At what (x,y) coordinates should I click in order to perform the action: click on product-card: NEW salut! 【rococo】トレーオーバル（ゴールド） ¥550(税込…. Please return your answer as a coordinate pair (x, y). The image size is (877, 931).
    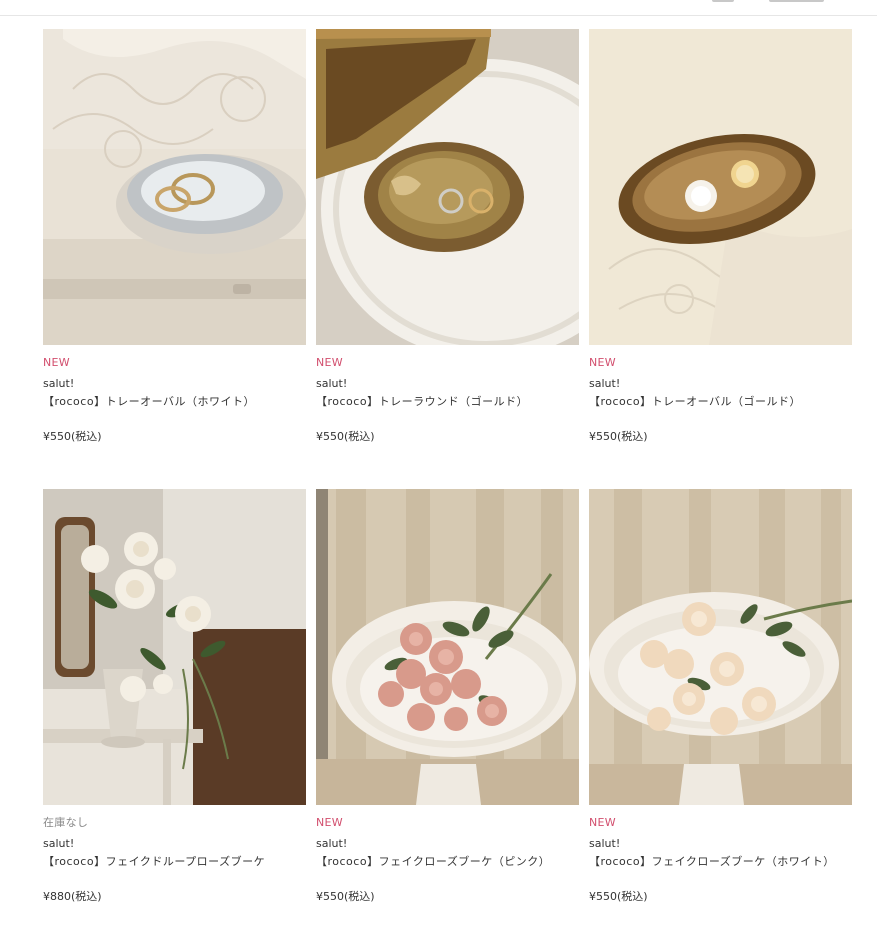
    Looking at the image, I should click on (720, 241).